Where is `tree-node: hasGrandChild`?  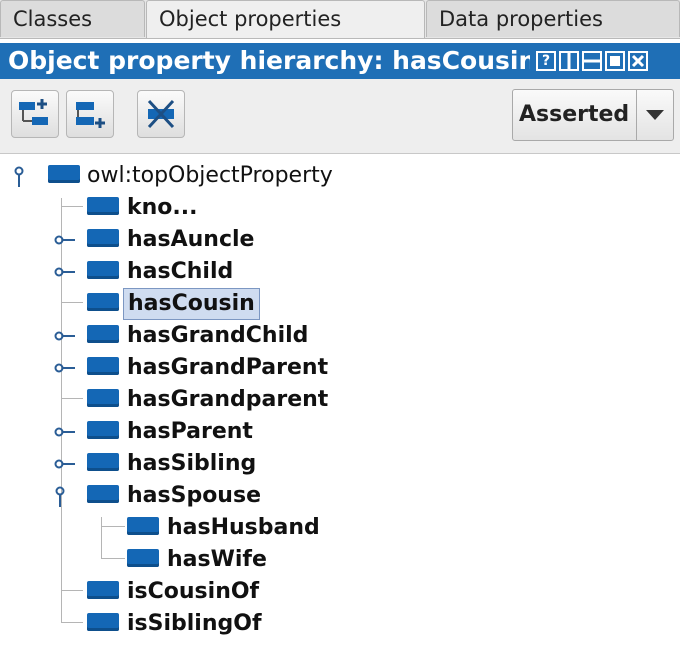
tree-node: hasGrandChild is located at coordinates (340, 336).